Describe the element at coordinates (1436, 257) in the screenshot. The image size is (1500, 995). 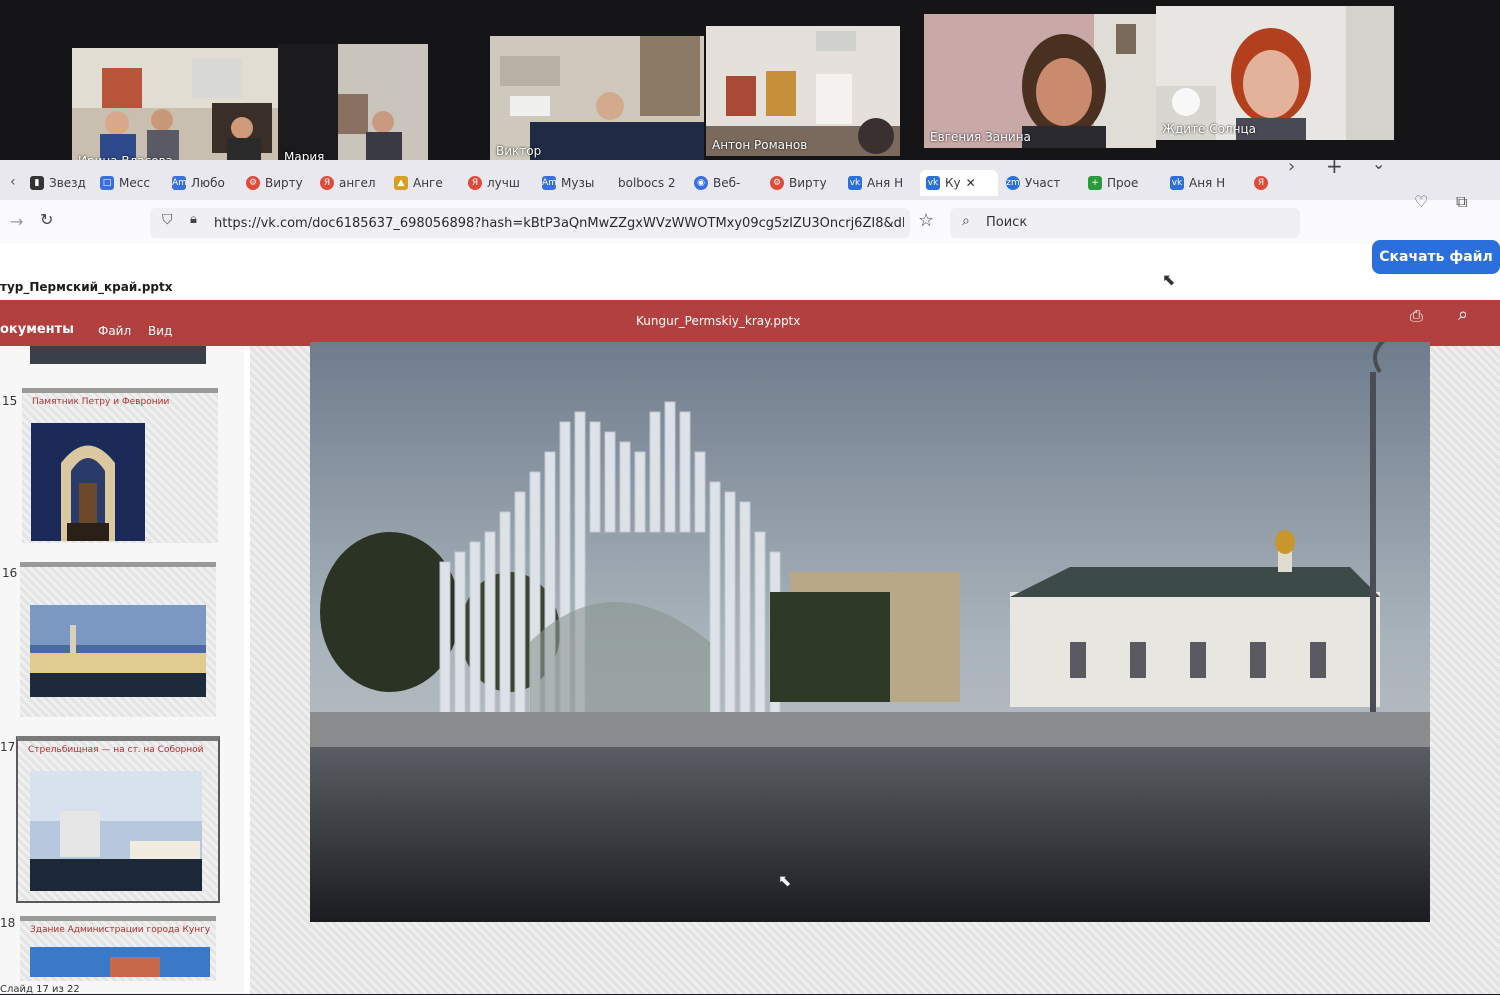
I see `download-file-button: Скачать файл` at that location.